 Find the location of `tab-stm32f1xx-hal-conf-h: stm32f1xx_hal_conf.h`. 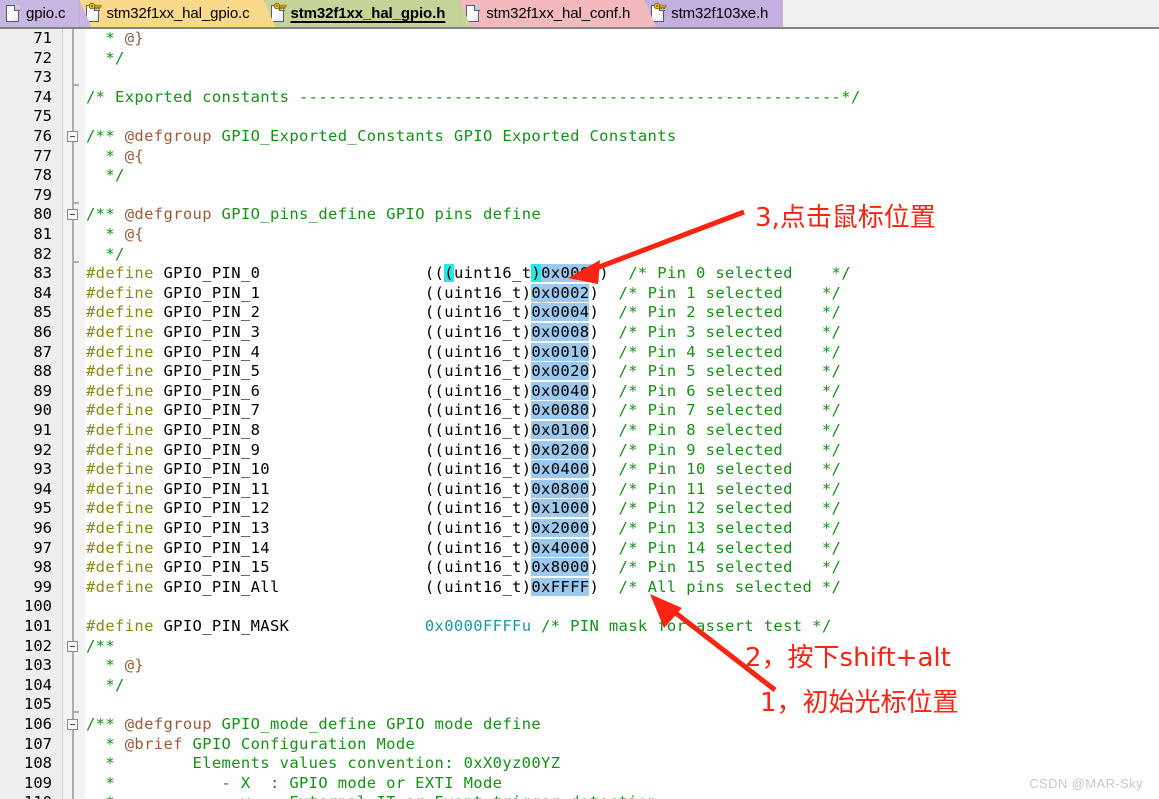

tab-stm32f1xx-hal-conf-h: stm32f1xx_hal_conf.h is located at coordinates (553, 13).